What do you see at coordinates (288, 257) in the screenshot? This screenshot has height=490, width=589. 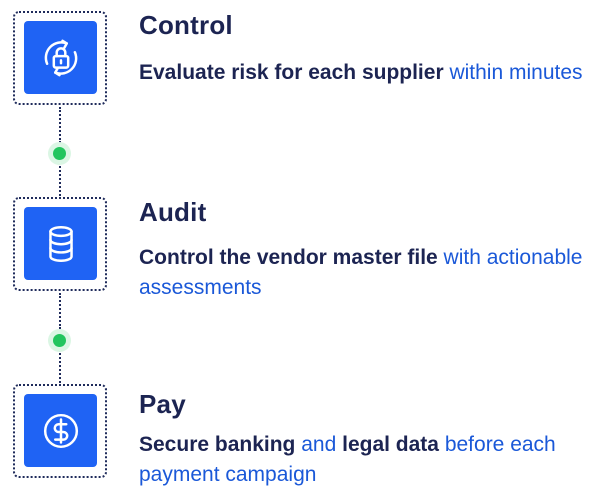 I see `step-description-highlight: Control the vendor master file` at bounding box center [288, 257].